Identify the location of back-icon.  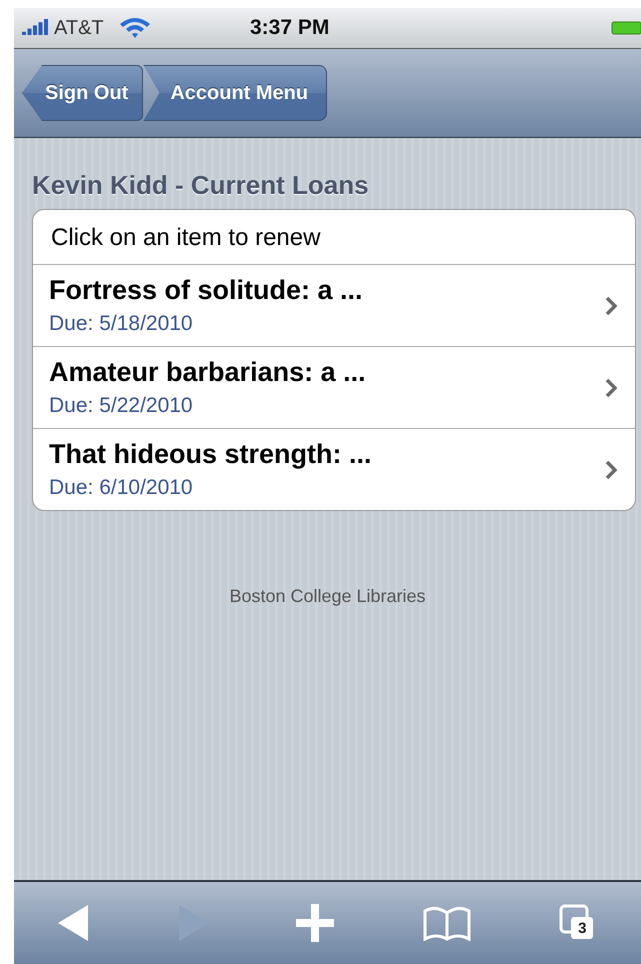
(74, 923).